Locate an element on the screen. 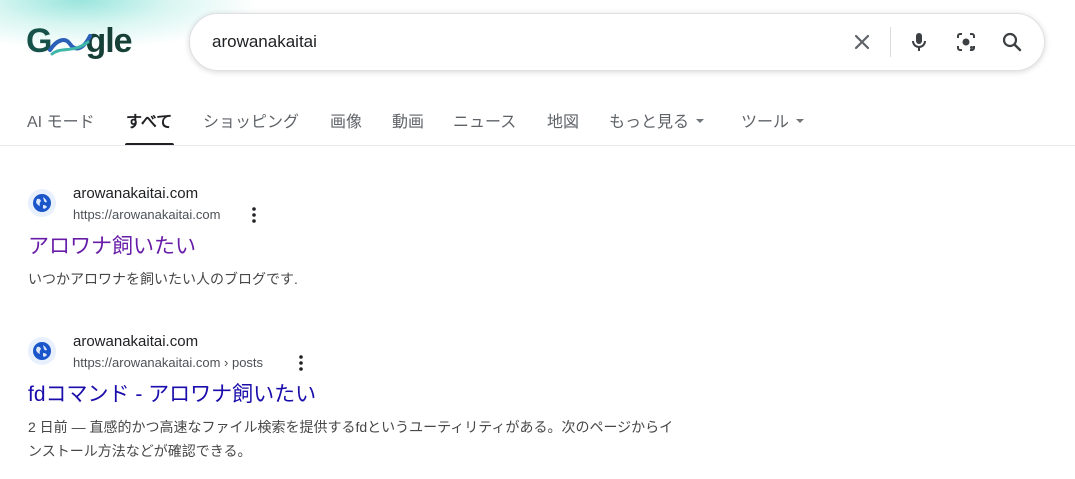 The height and width of the screenshot is (479, 1075). tab-more-label: もっと見る is located at coordinates (649, 122).